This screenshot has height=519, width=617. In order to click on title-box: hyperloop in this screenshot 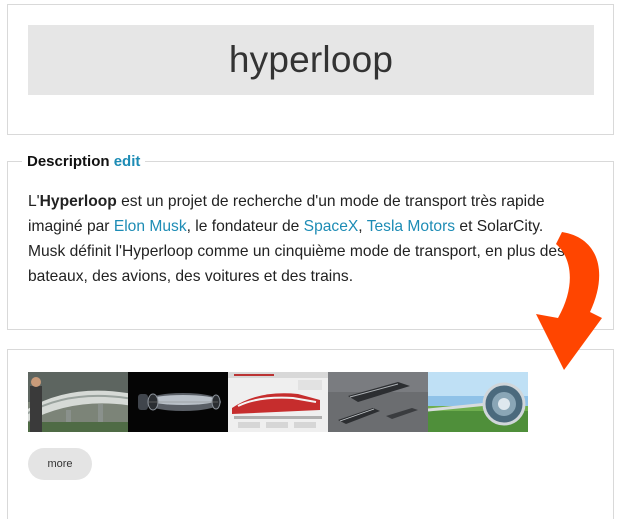, I will do `click(311, 60)`.